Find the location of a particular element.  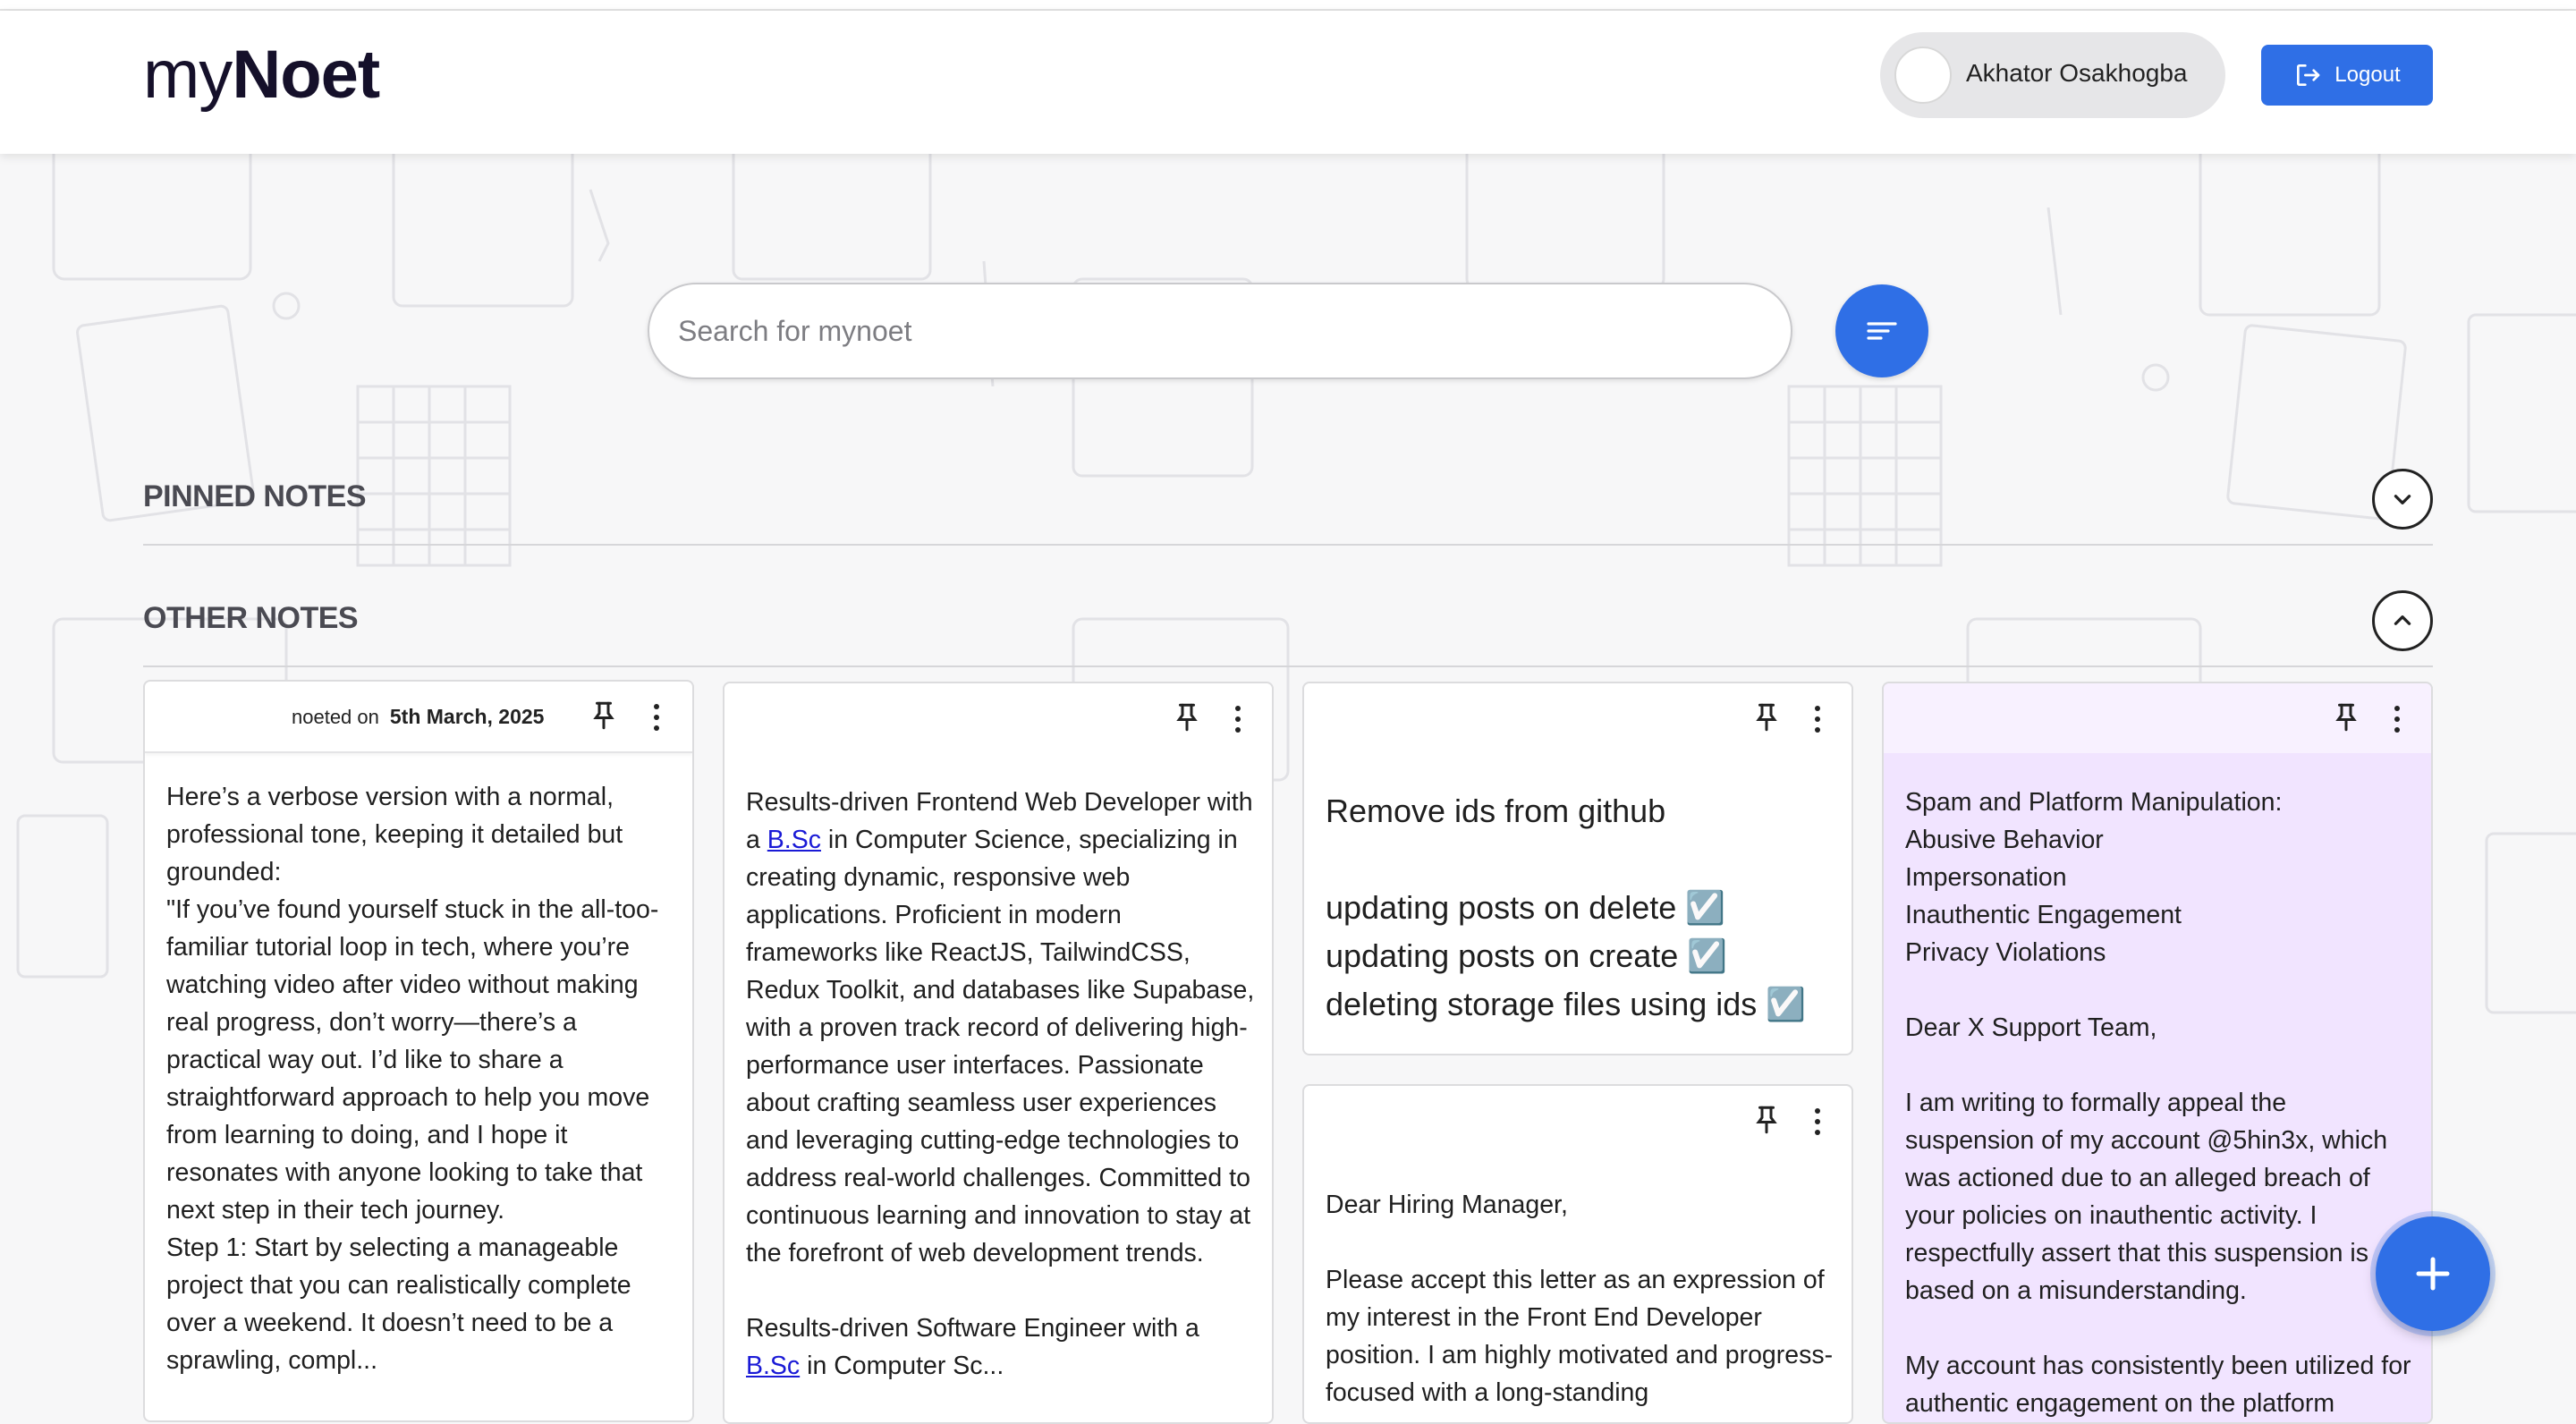

chevron-down-icon is located at coordinates (2402, 499).